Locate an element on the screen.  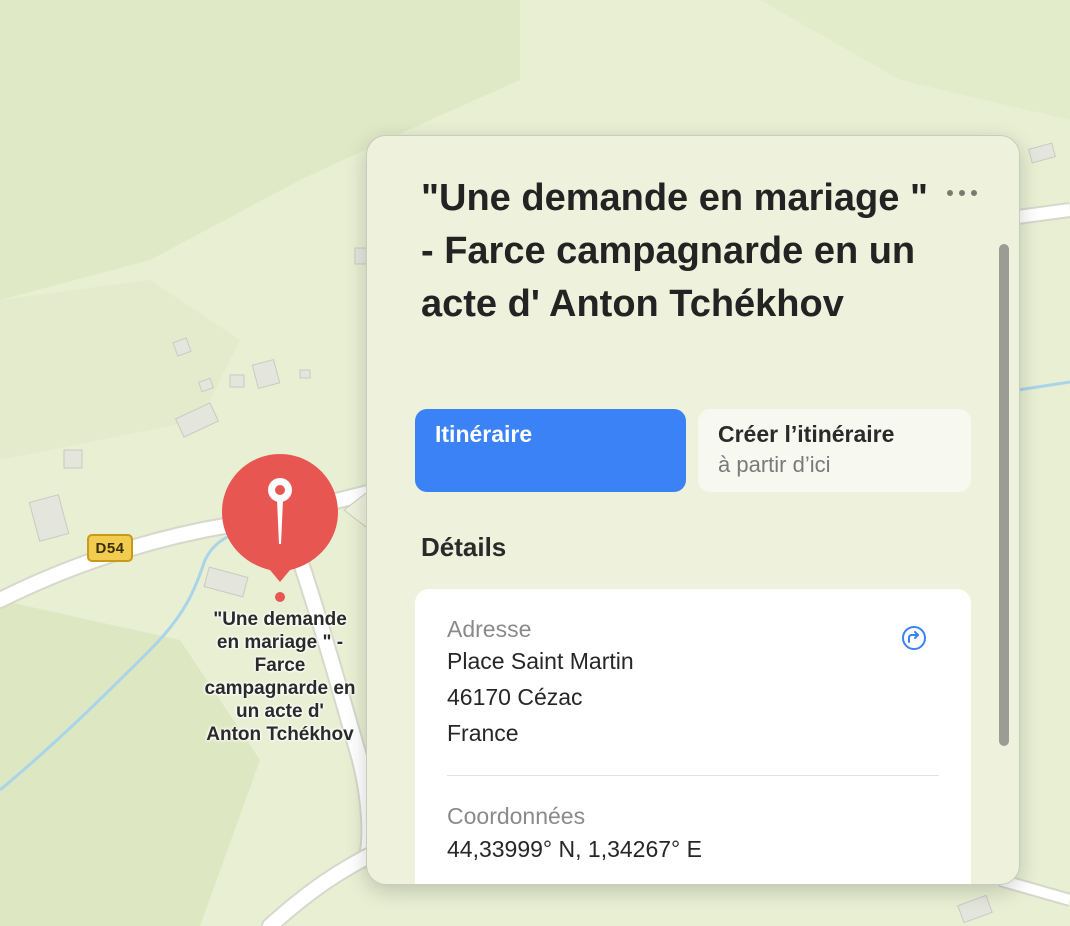
address-line-1: Place Saint Martin is located at coordinates (540, 661).